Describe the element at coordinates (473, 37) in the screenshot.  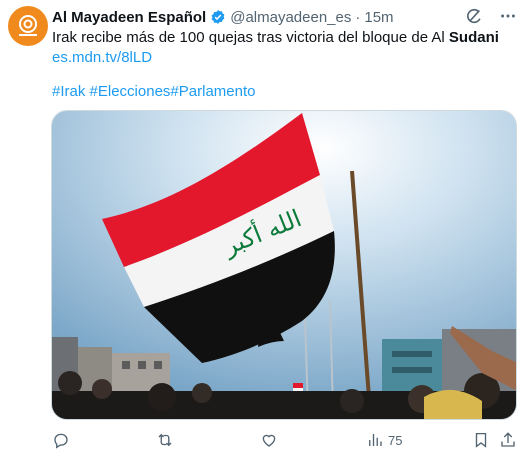
I see `tweet-text-bold: Sudani` at that location.